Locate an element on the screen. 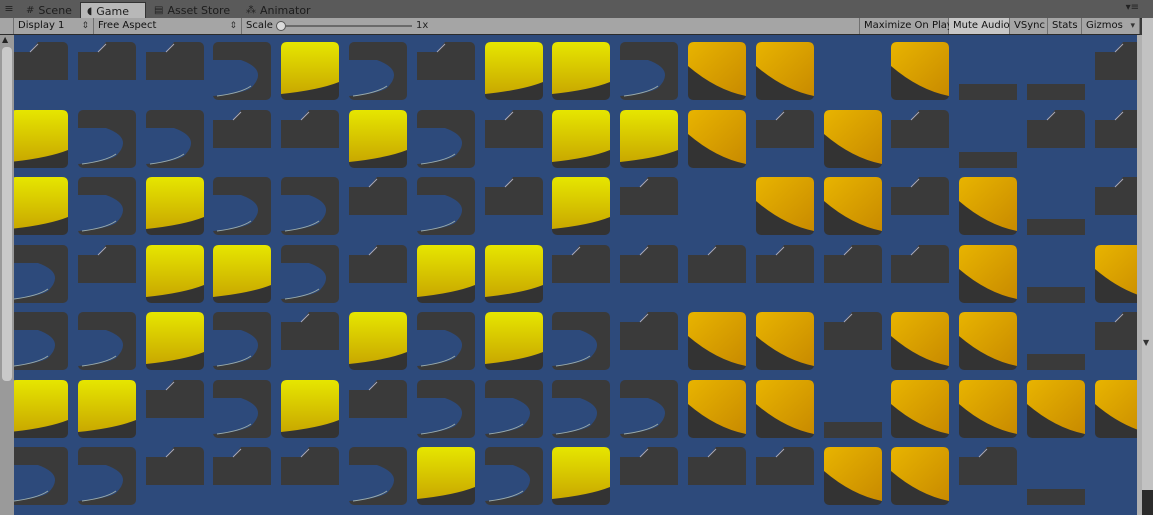 The height and width of the screenshot is (515, 1153). game-icon: ◖ is located at coordinates (90, 11).